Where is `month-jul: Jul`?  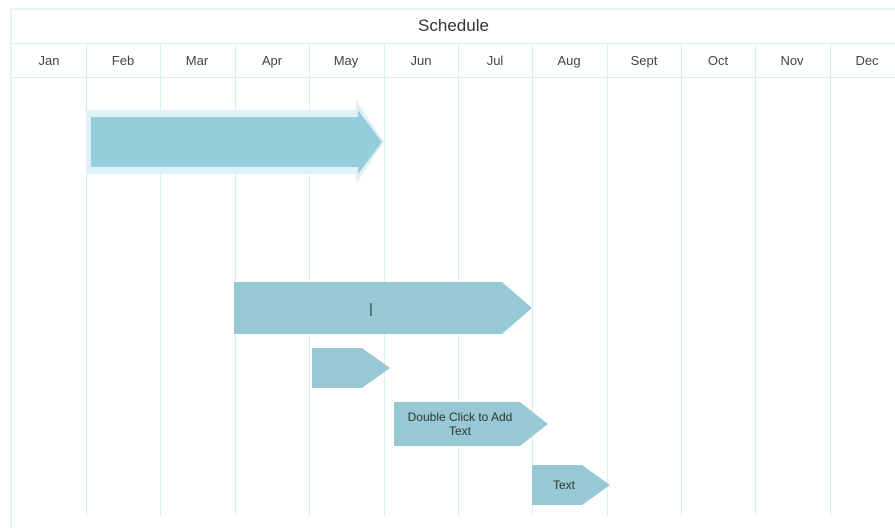 month-jul: Jul is located at coordinates (495, 60).